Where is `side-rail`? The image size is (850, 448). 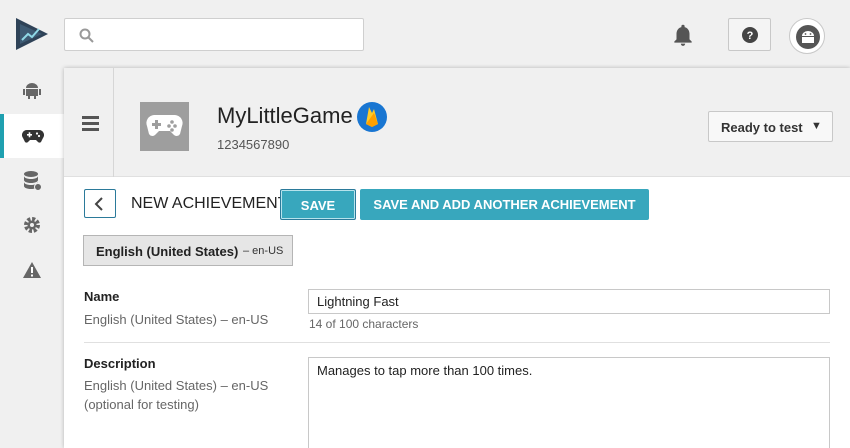
side-rail is located at coordinates (32, 258).